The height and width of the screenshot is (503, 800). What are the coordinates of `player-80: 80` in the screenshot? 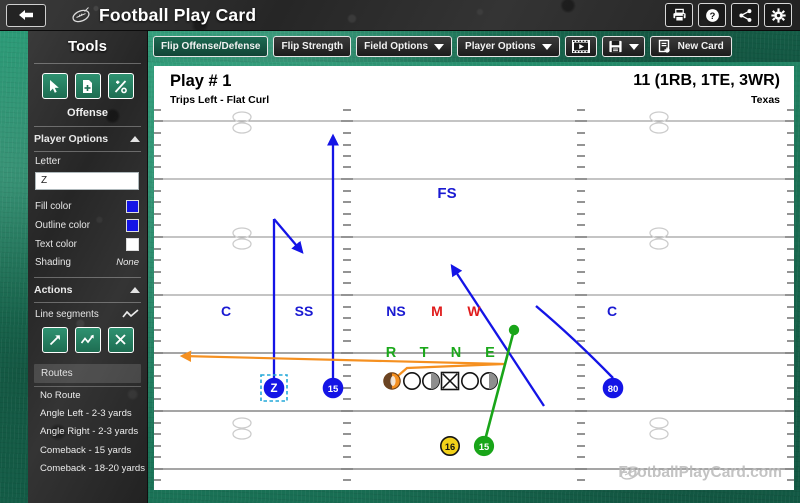 It's located at (613, 388).